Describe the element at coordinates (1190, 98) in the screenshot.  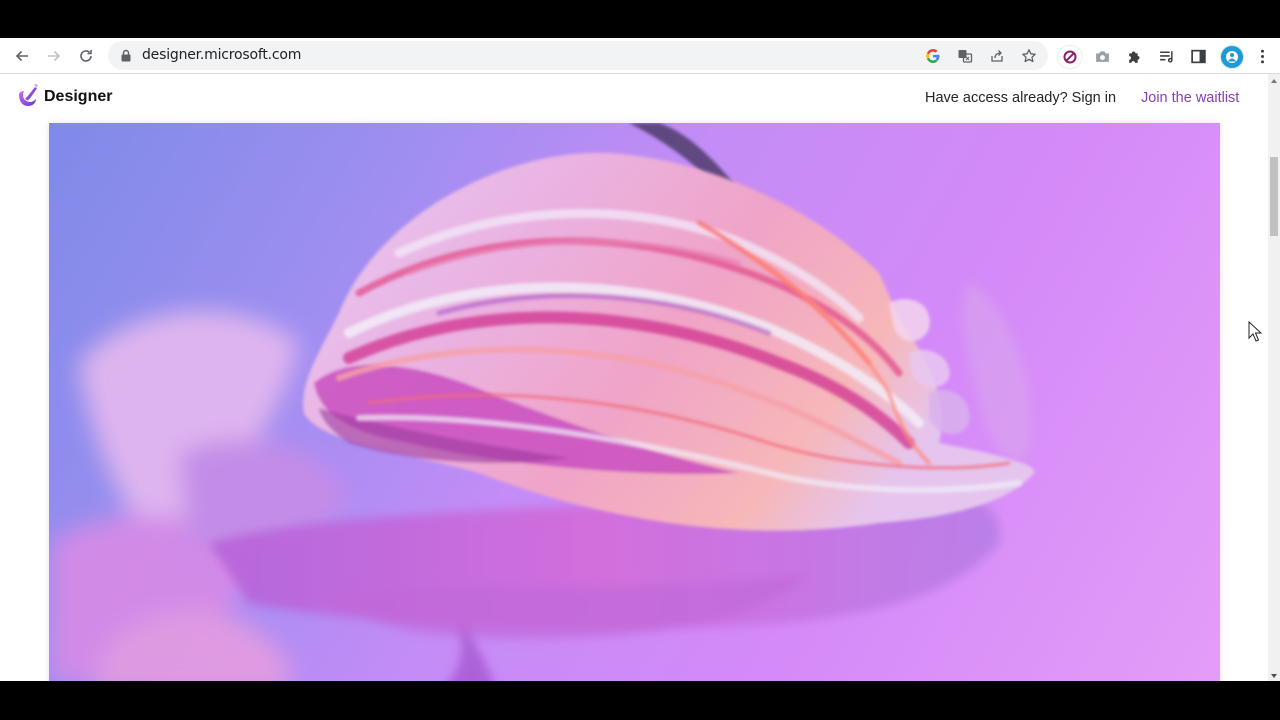
I see `join-waitlist-link: Join the waitlist` at that location.